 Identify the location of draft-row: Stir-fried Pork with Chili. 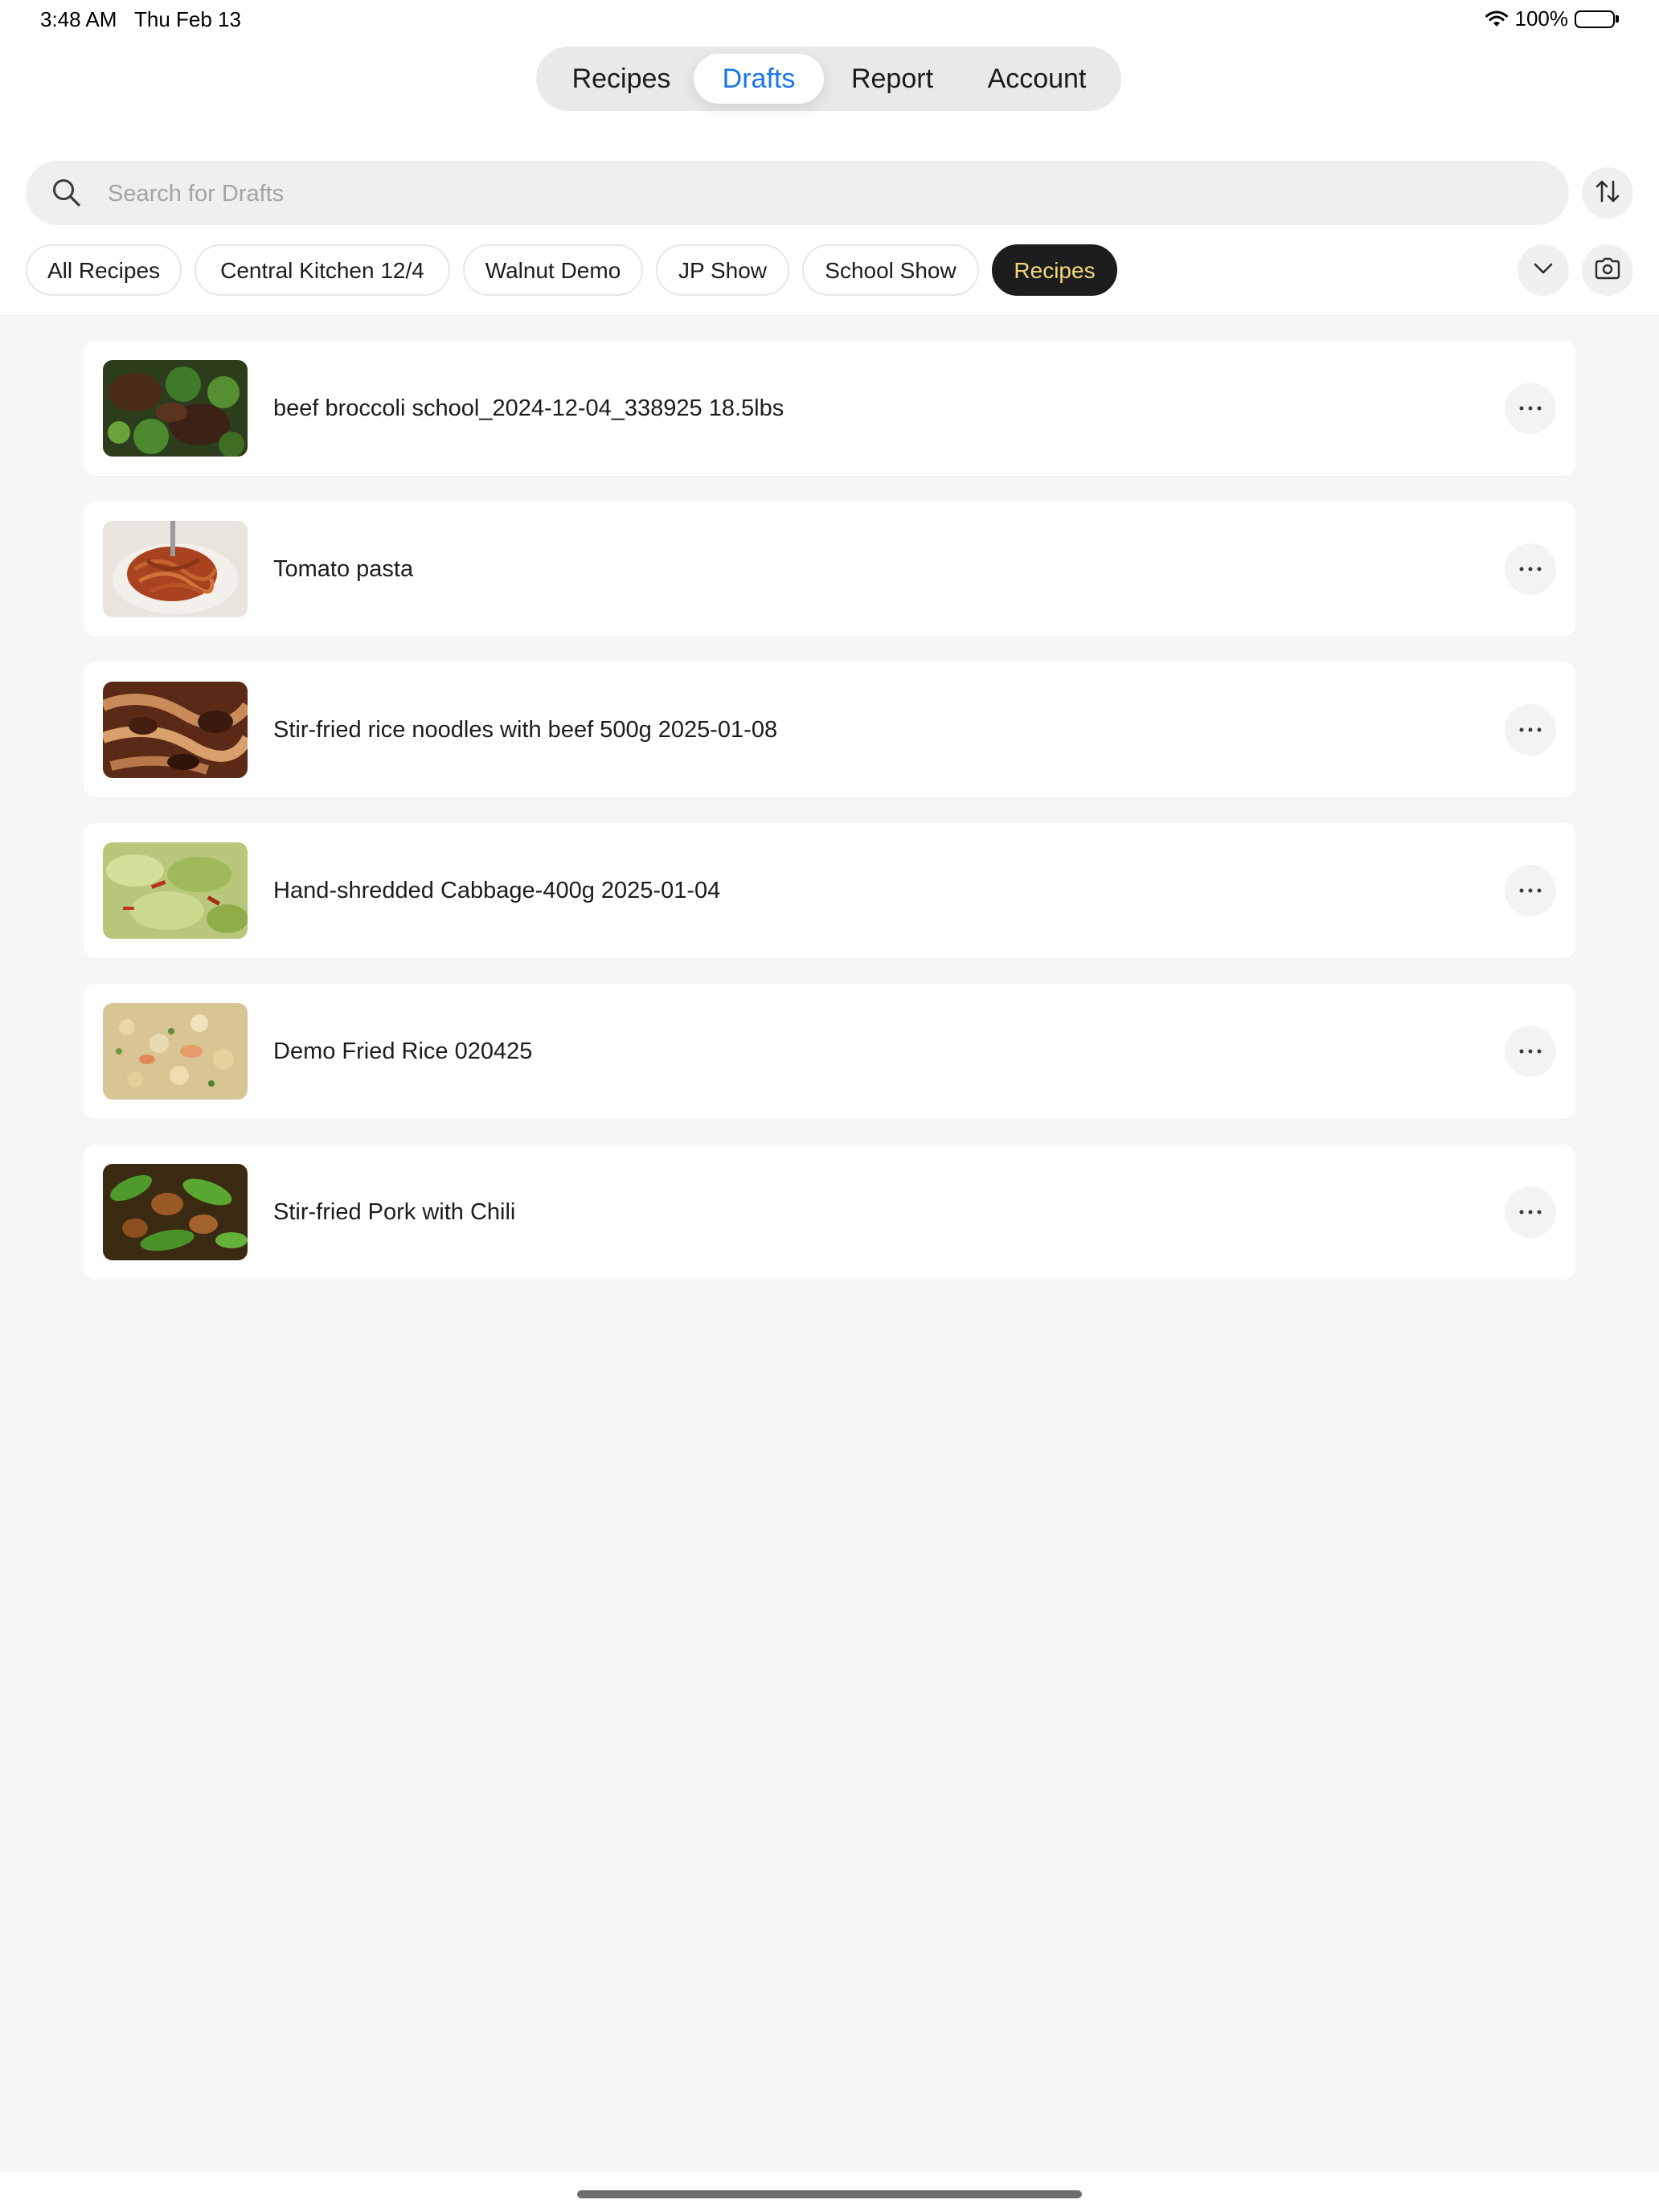
(829, 1212).